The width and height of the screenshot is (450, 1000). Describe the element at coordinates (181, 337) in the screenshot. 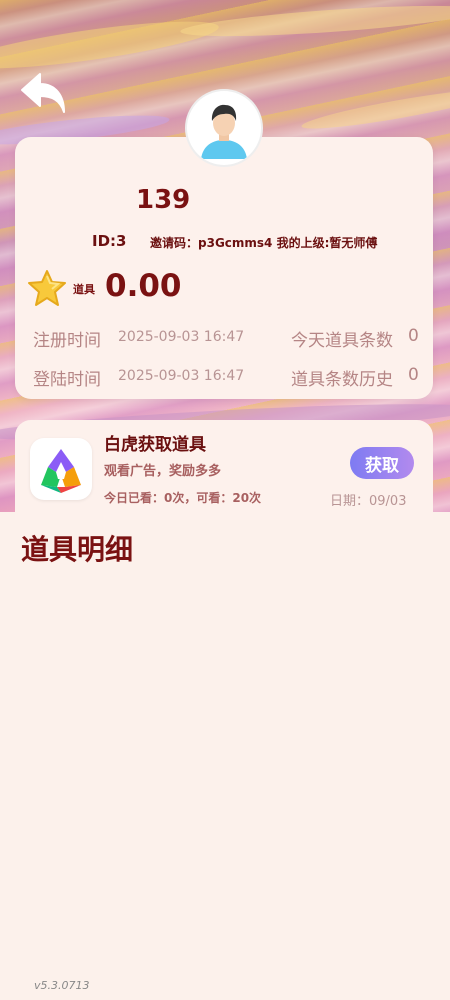

I see `register-time: 2025-09-03 16:47` at that location.